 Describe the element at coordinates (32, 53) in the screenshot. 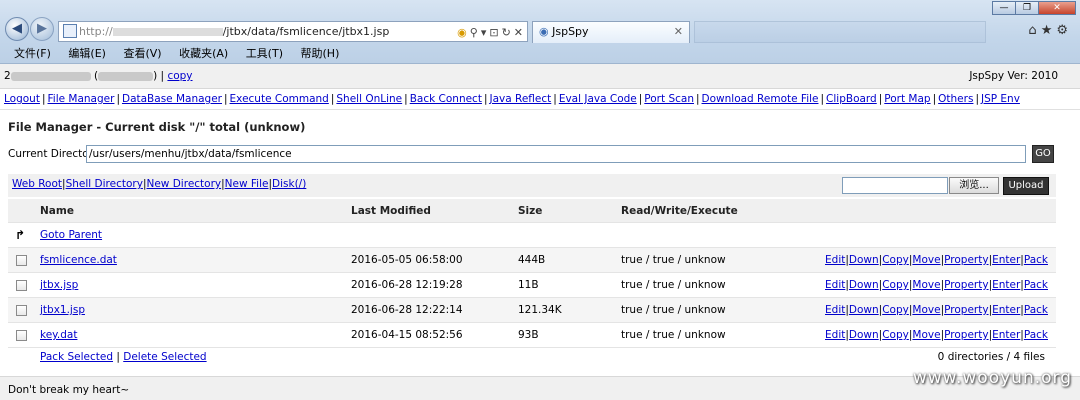

I see `menu-file: 文件(F)` at that location.